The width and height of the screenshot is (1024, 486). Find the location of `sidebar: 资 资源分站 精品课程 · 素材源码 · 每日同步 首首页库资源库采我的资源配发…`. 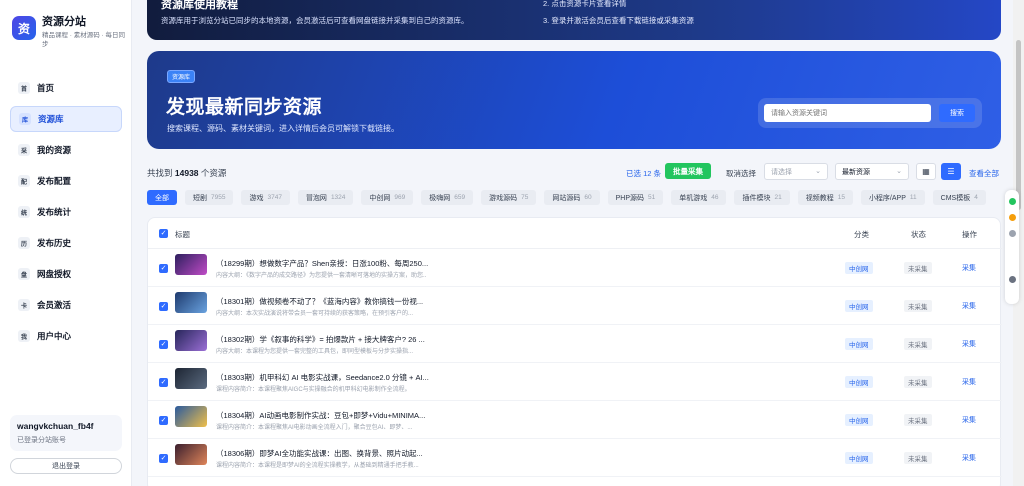

sidebar: 资 资源分站 精品课程 · 素材源码 · 每日同步 首首页库资源库采我的资源配发… is located at coordinates (66, 243).